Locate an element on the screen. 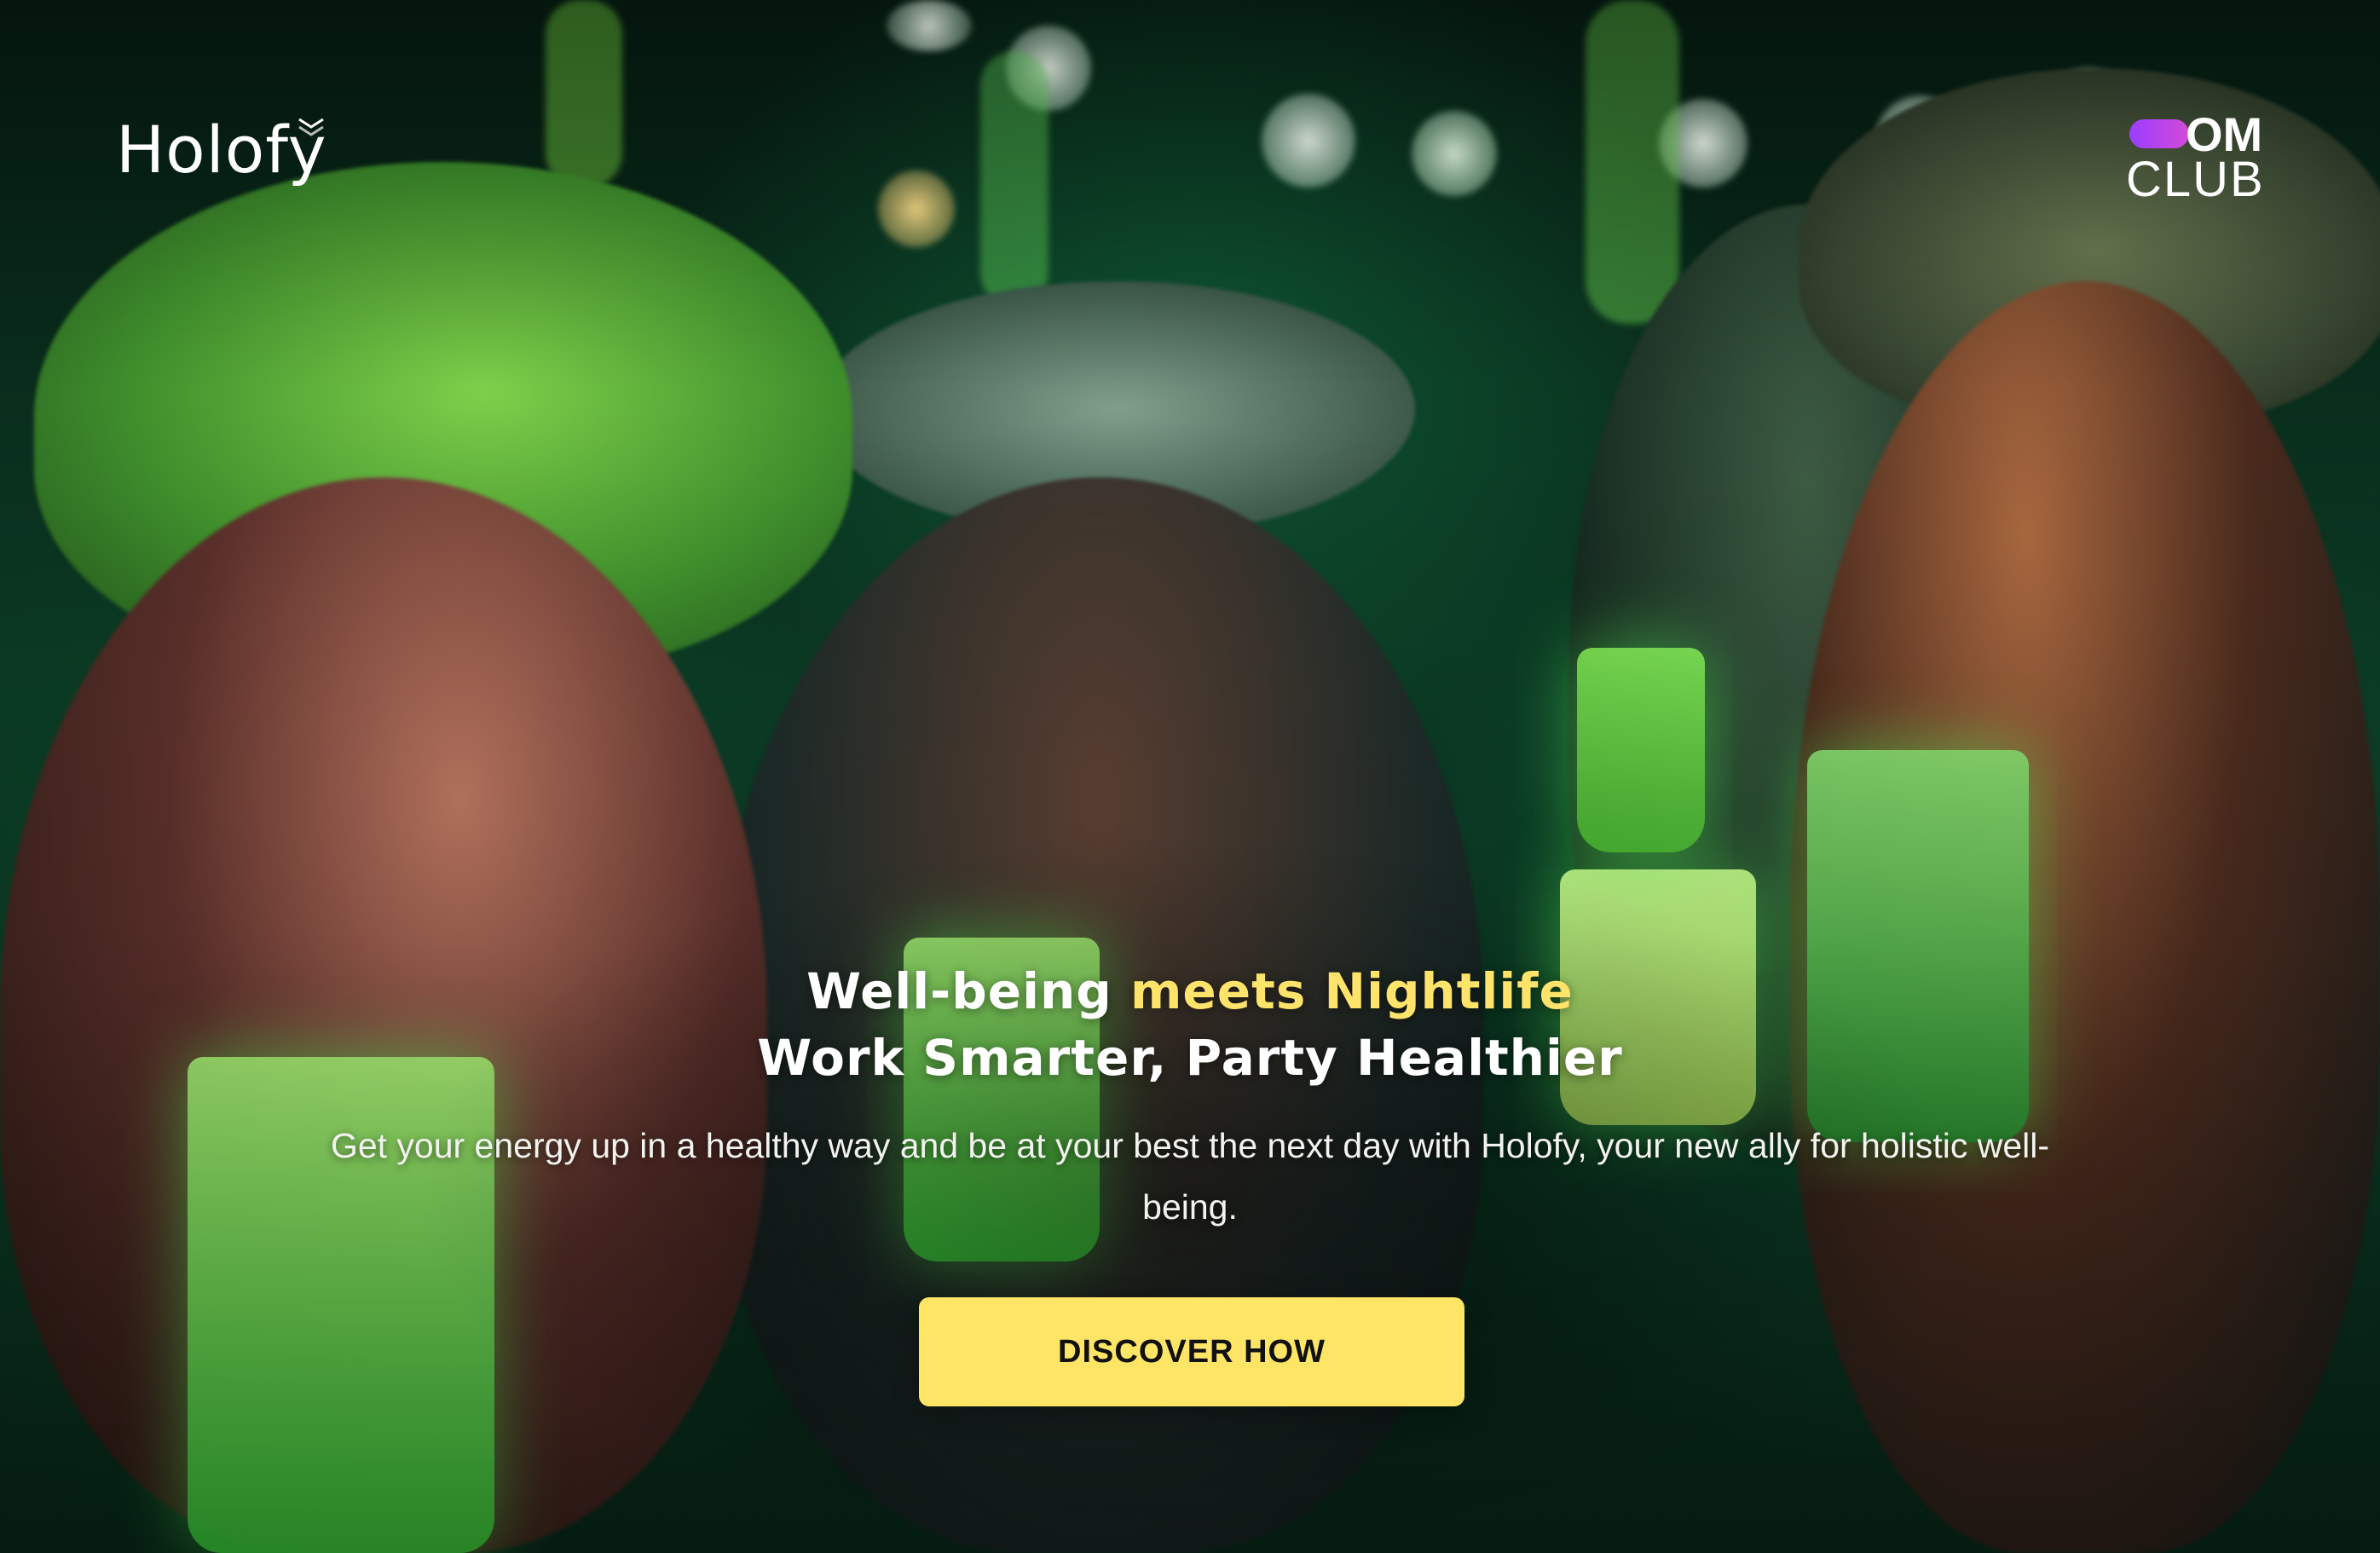 This screenshot has width=2380, height=1553. om-club-pill-icon is located at coordinates (2159, 133).